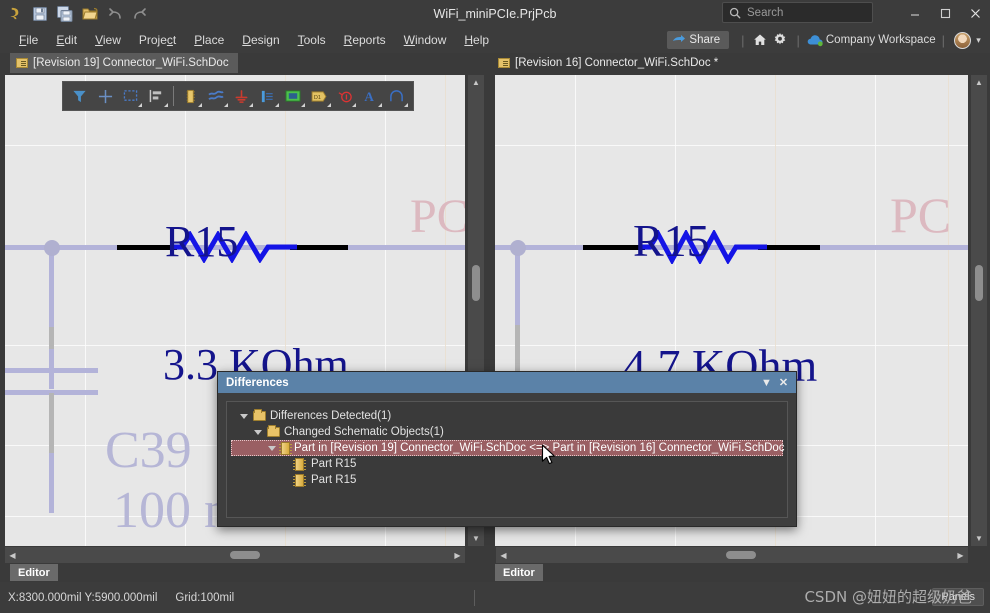 This screenshot has height=613, width=990. What do you see at coordinates (921, 215) in the screenshot?
I see `net-label-right: PC` at bounding box center [921, 215].